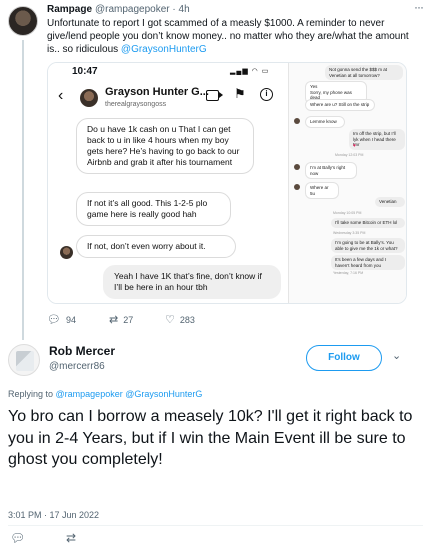 This screenshot has width=431, height=557. What do you see at coordinates (156, 246) in the screenshot?
I see `message-bubble: If not, don’t even worry about it.` at bounding box center [156, 246].